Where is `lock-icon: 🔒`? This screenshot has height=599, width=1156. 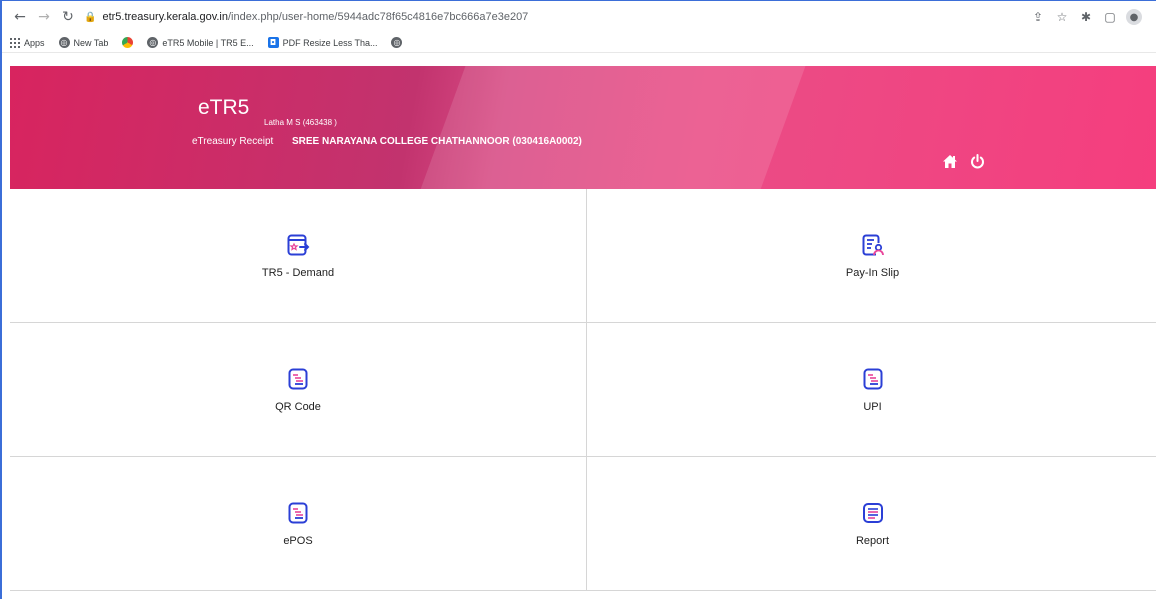 lock-icon: 🔒 is located at coordinates (90, 17).